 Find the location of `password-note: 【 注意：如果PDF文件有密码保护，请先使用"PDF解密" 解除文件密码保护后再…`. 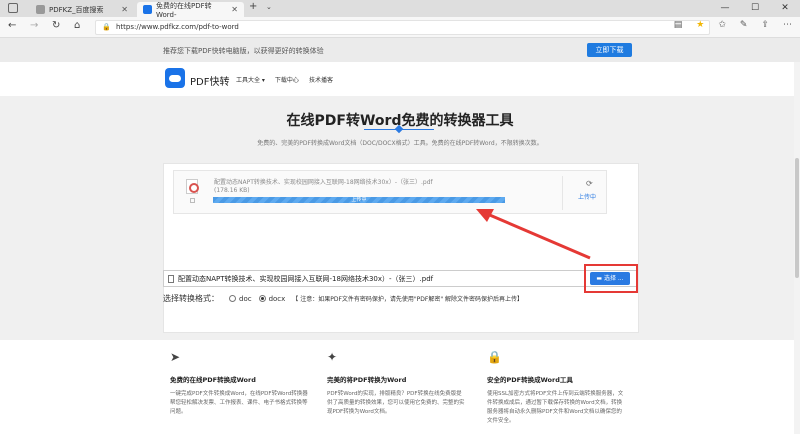

password-note: 【 注意：如果PDF文件有密码保护，请先使用"PDF解密" 解除文件密码保护后再… is located at coordinates (408, 299).